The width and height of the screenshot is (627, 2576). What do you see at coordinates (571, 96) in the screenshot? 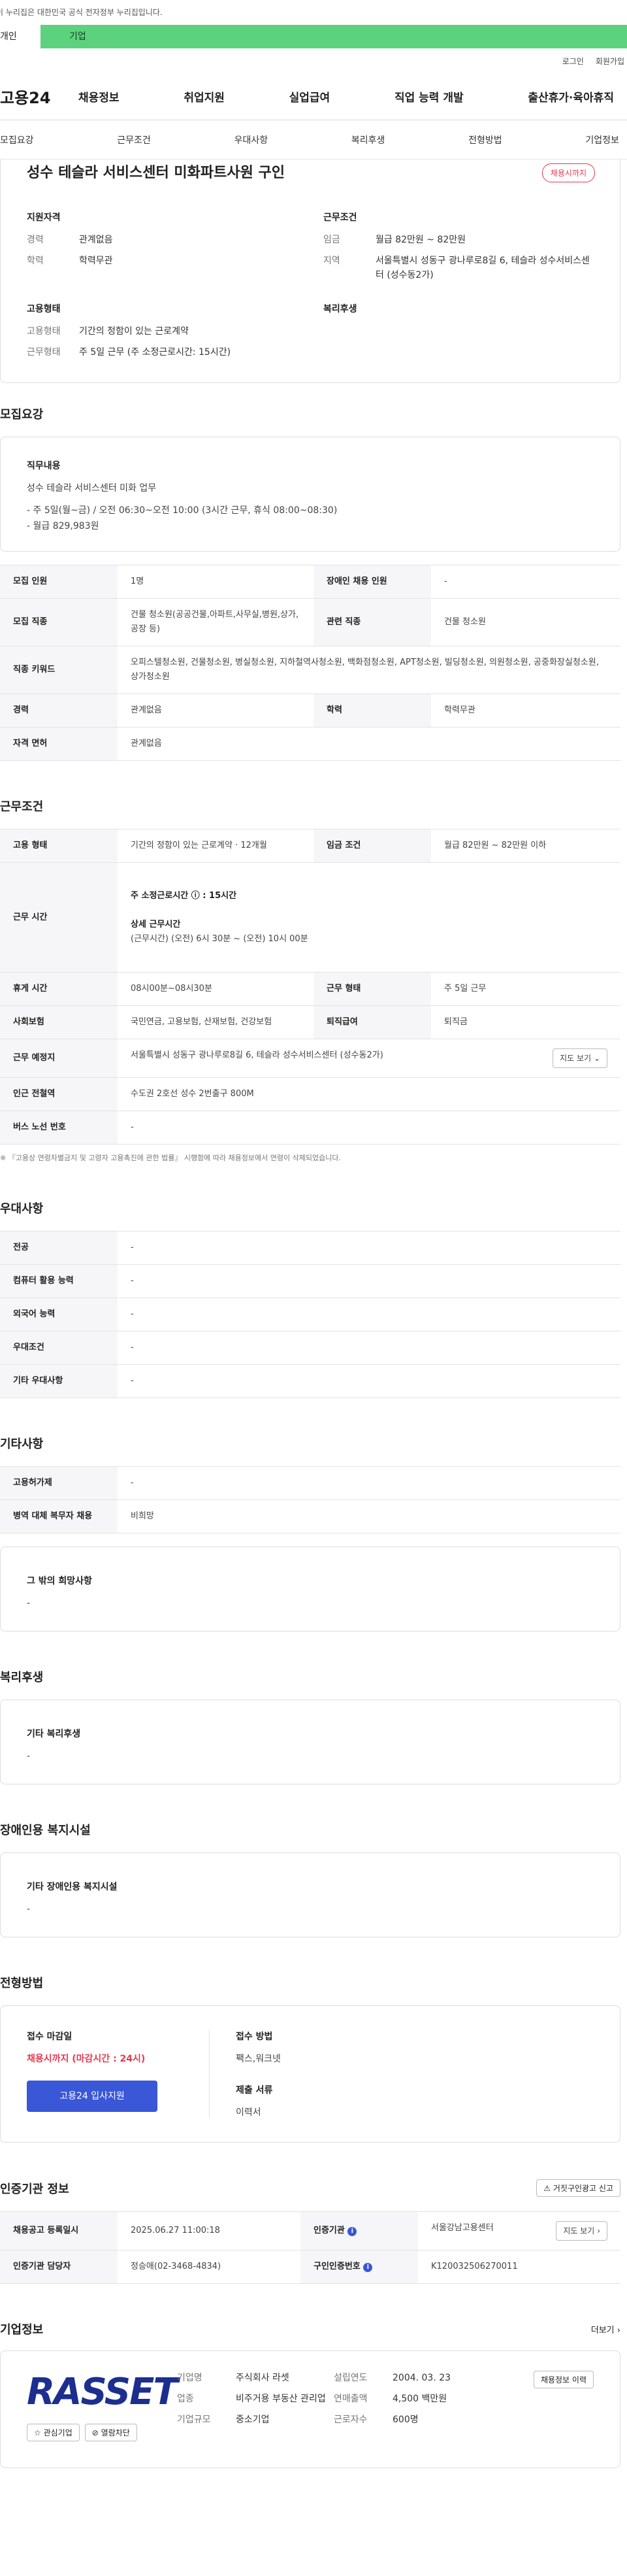
I see `gnb-parental-leave: 출산휴가·육아휴직` at bounding box center [571, 96].